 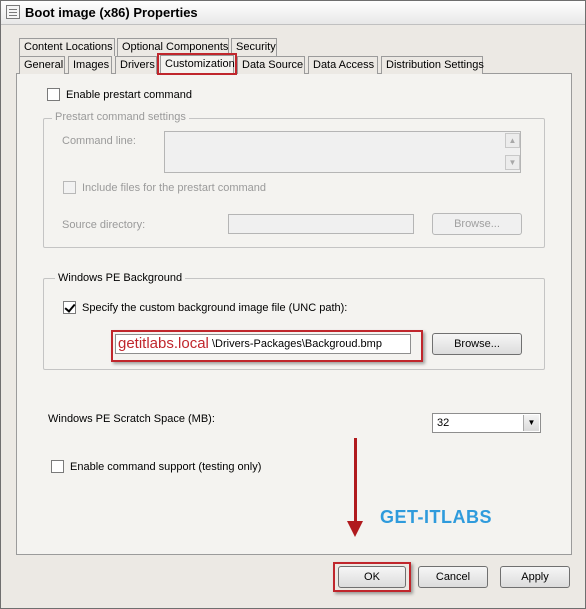 I want to click on path-highlight, so click(x=267, y=346).